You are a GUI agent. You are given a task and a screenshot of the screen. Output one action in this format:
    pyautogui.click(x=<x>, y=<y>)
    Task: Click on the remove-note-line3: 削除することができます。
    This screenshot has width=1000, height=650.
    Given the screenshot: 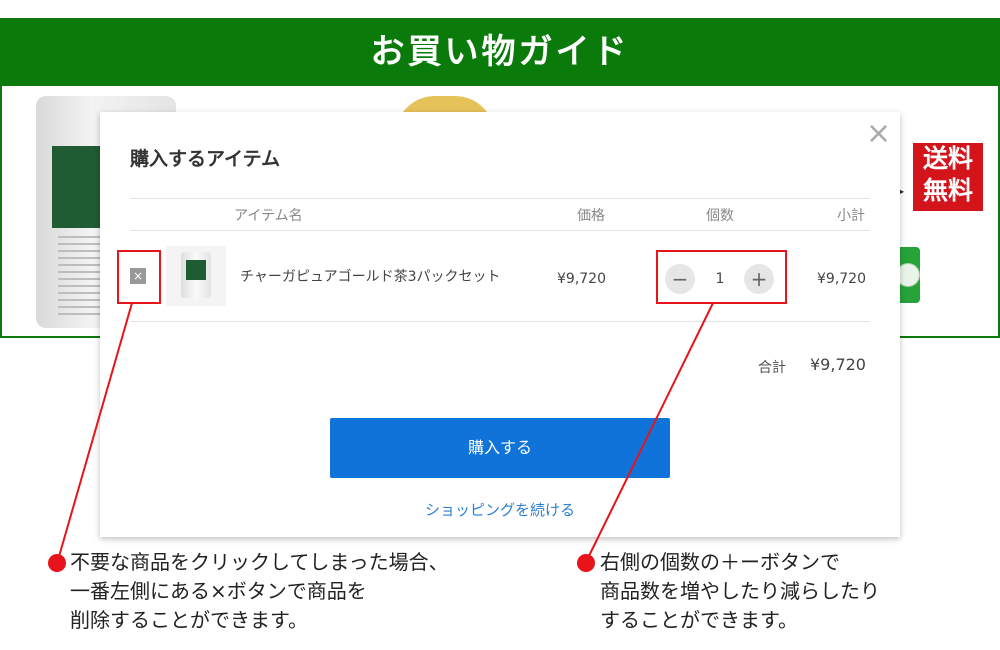 What is the action you would take?
    pyautogui.click(x=189, y=620)
    